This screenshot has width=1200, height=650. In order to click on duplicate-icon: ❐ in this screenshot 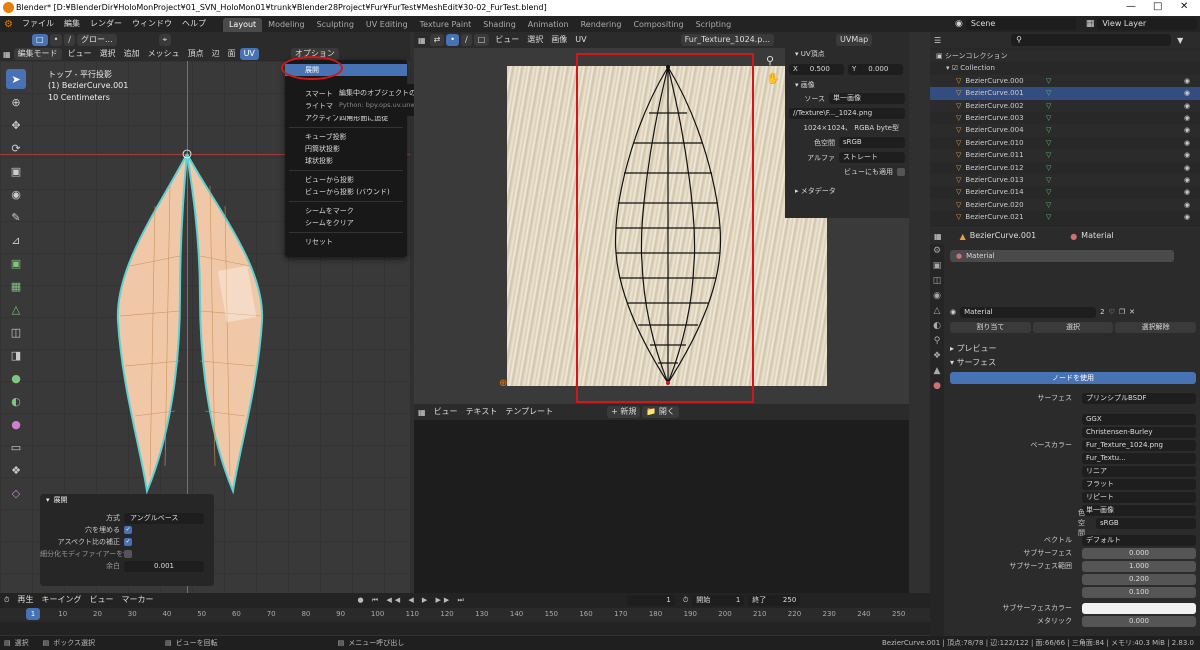, I will do `click(1122, 312)`.